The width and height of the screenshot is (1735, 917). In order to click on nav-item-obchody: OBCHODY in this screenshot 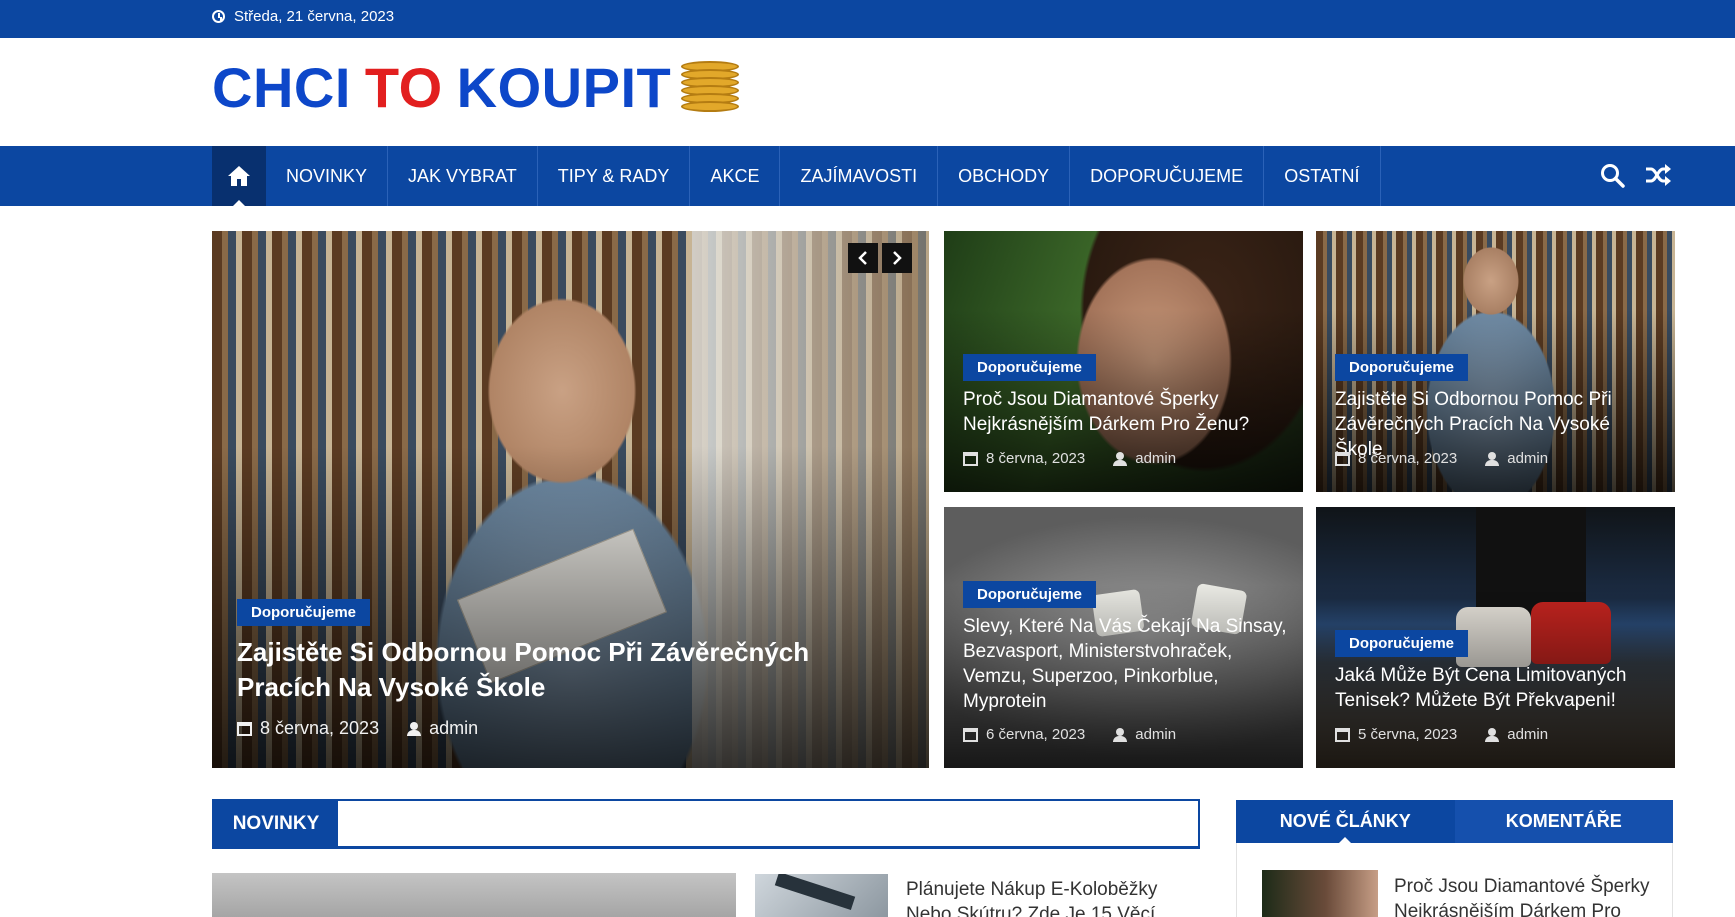, I will do `click(1004, 176)`.